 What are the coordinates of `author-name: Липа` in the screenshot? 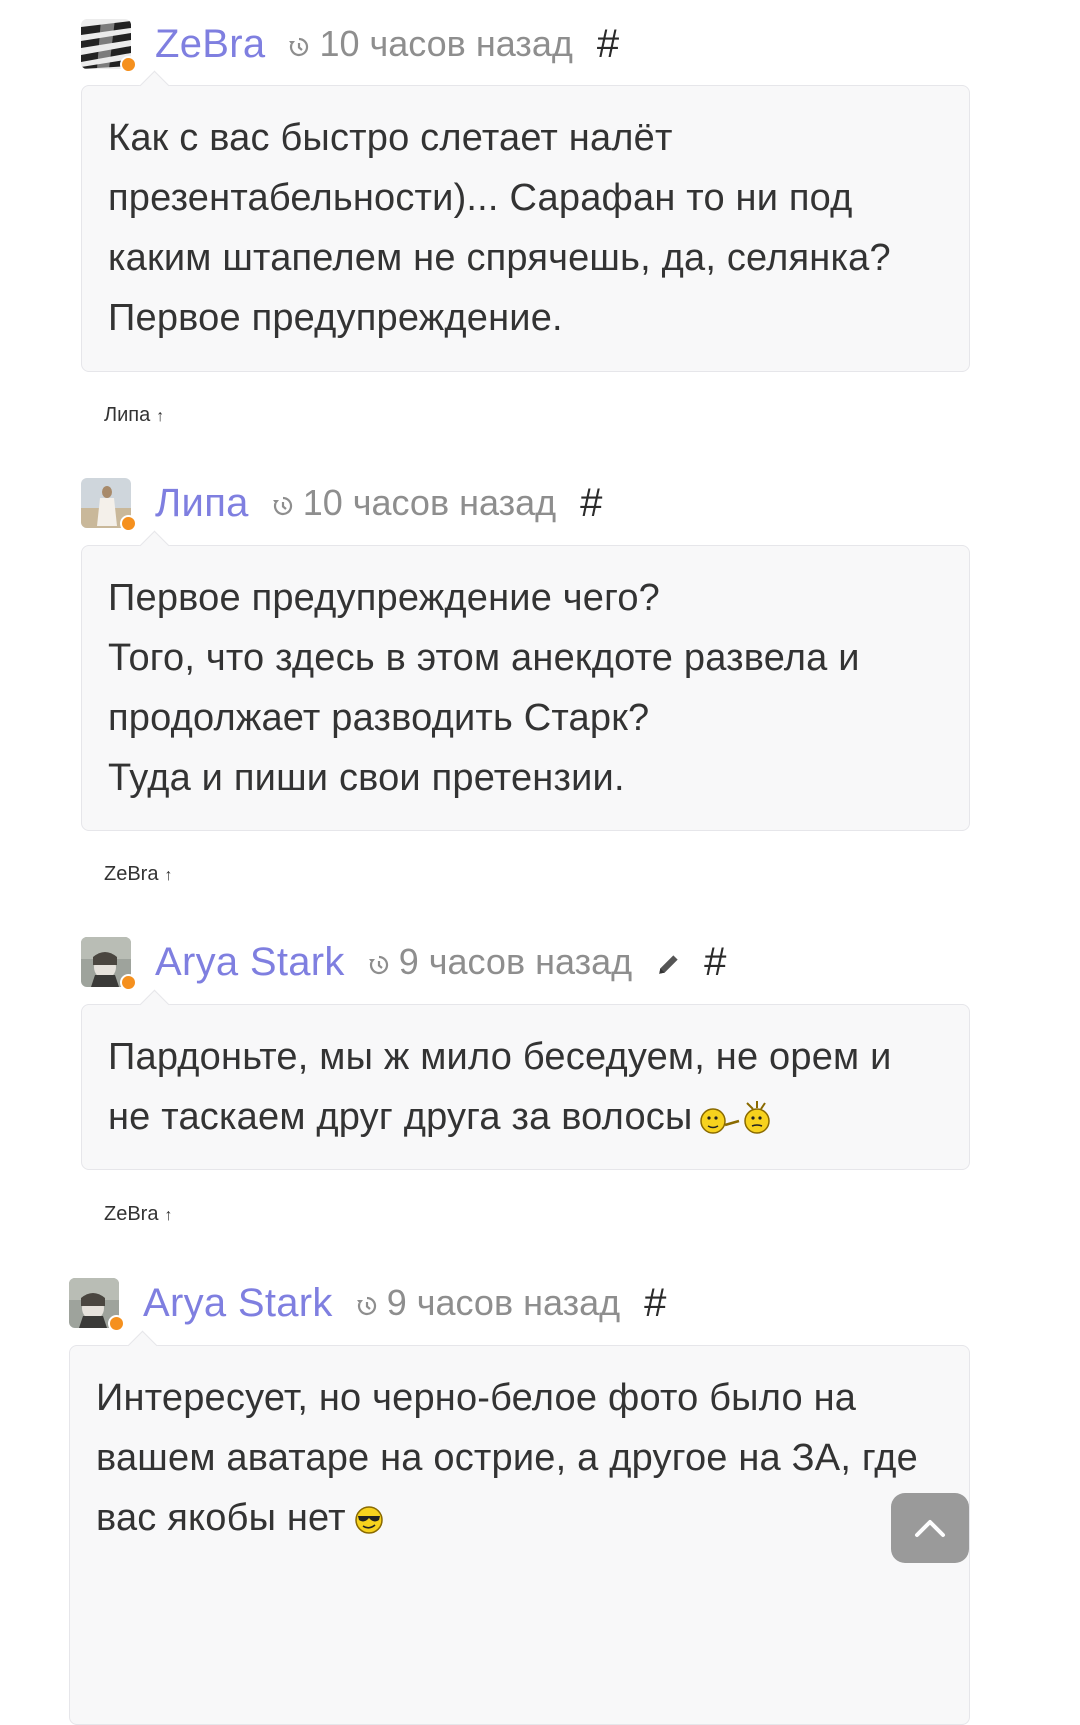 It's located at (202, 503).